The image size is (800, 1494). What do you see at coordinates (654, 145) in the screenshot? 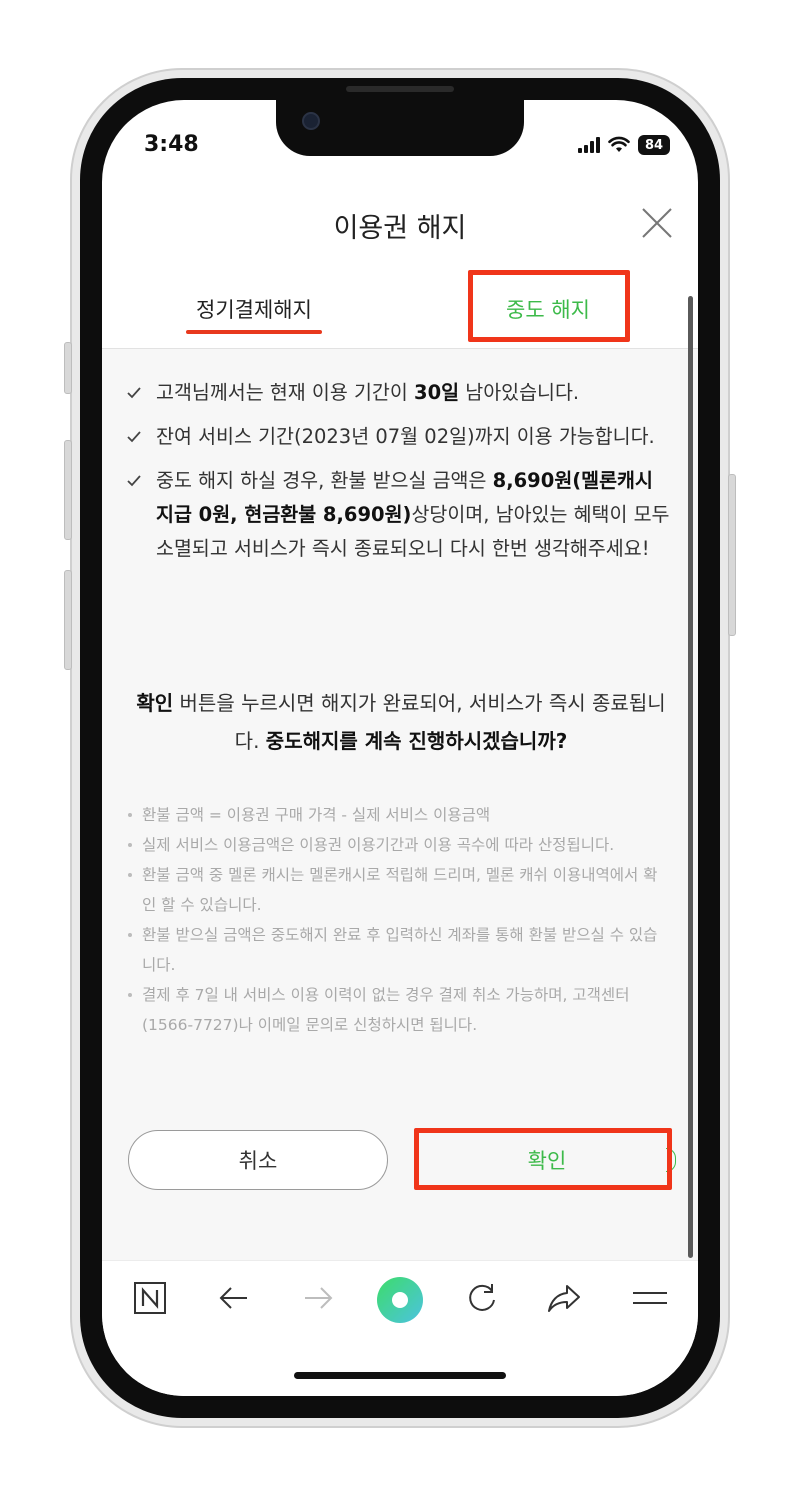
I see `battery-indicator: 84` at bounding box center [654, 145].